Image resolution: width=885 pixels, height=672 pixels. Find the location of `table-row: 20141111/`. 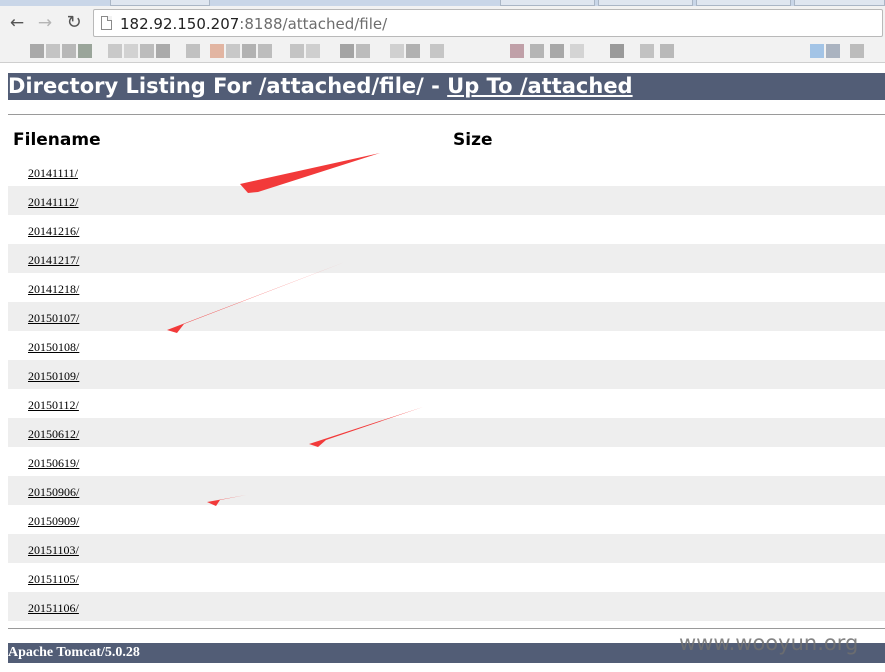

table-row: 20141111/ is located at coordinates (446, 171).